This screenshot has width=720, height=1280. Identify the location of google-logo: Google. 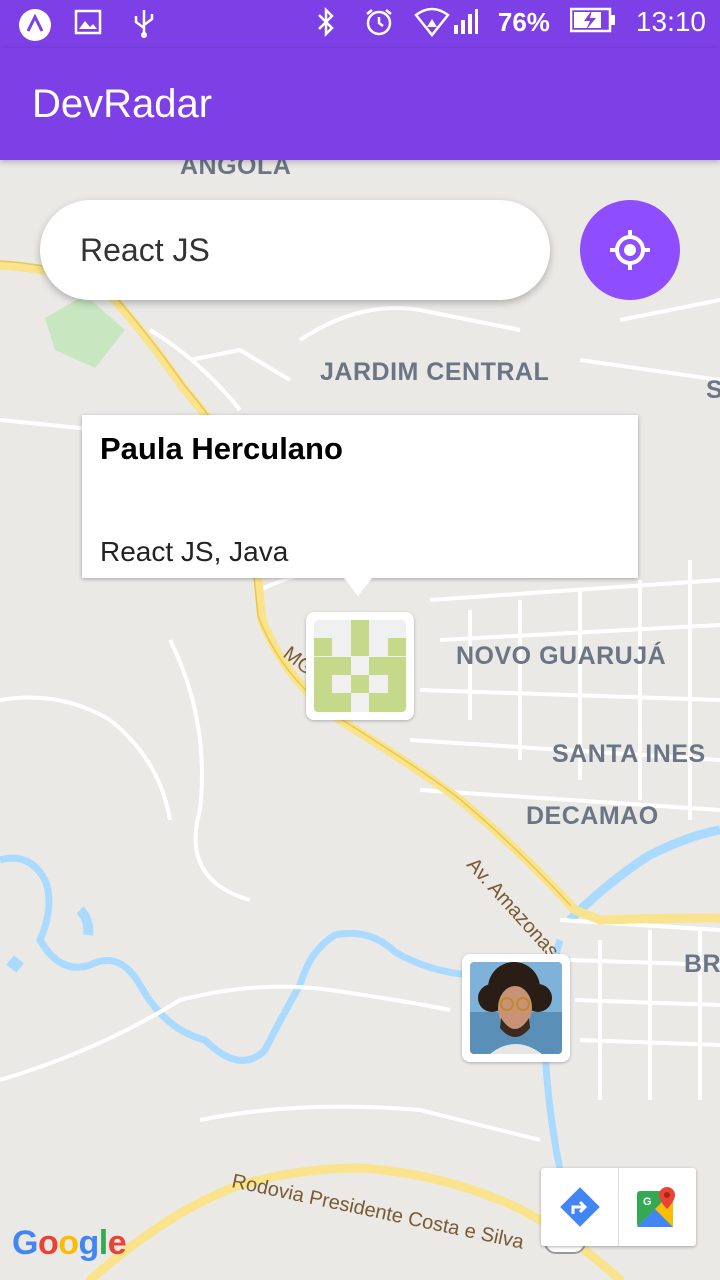
(69, 1243).